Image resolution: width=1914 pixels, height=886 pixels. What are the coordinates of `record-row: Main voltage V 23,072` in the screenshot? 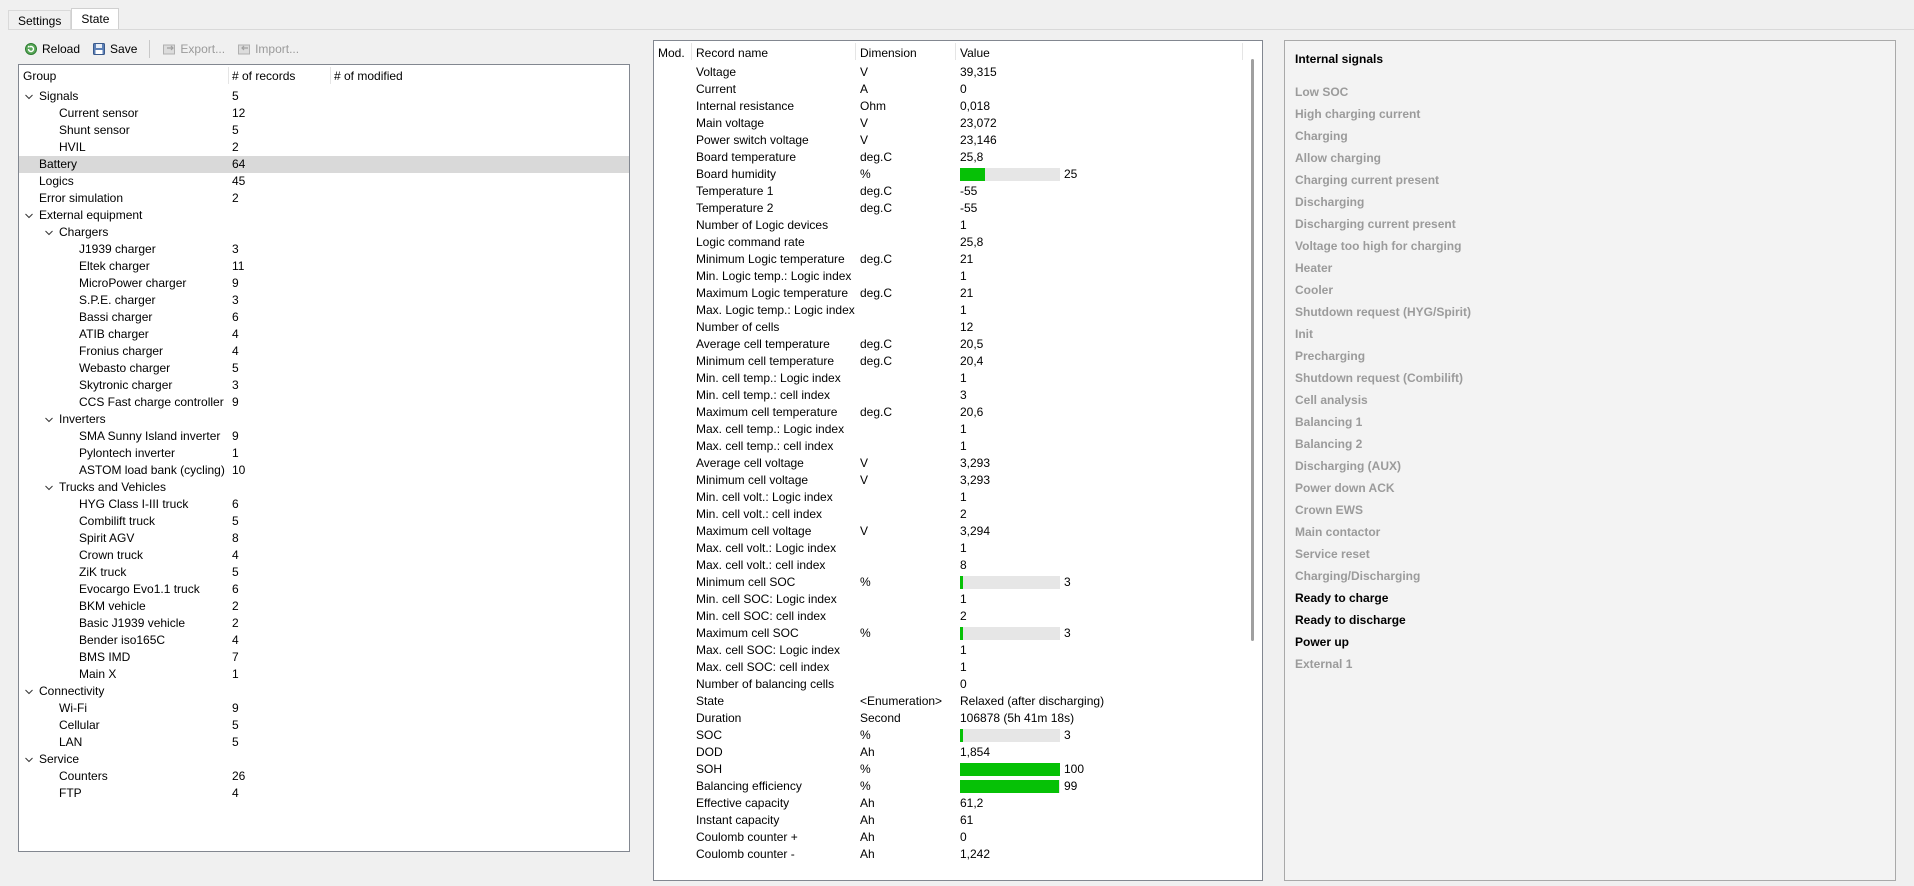 It's located at (954, 123).